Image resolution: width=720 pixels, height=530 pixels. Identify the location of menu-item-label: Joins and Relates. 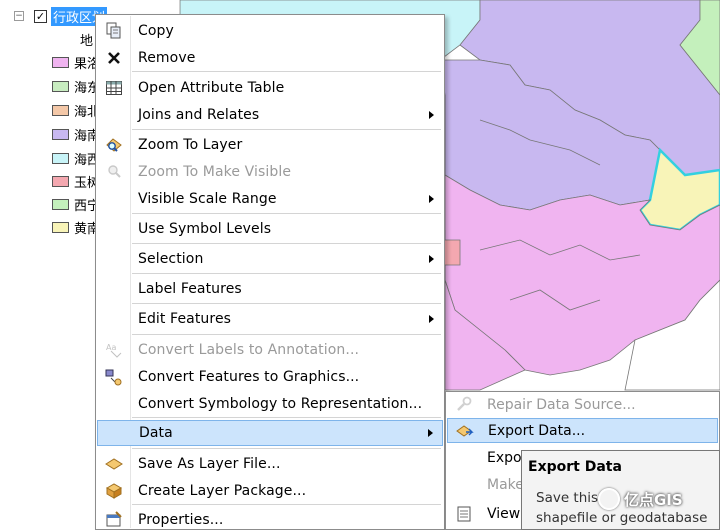
(199, 115).